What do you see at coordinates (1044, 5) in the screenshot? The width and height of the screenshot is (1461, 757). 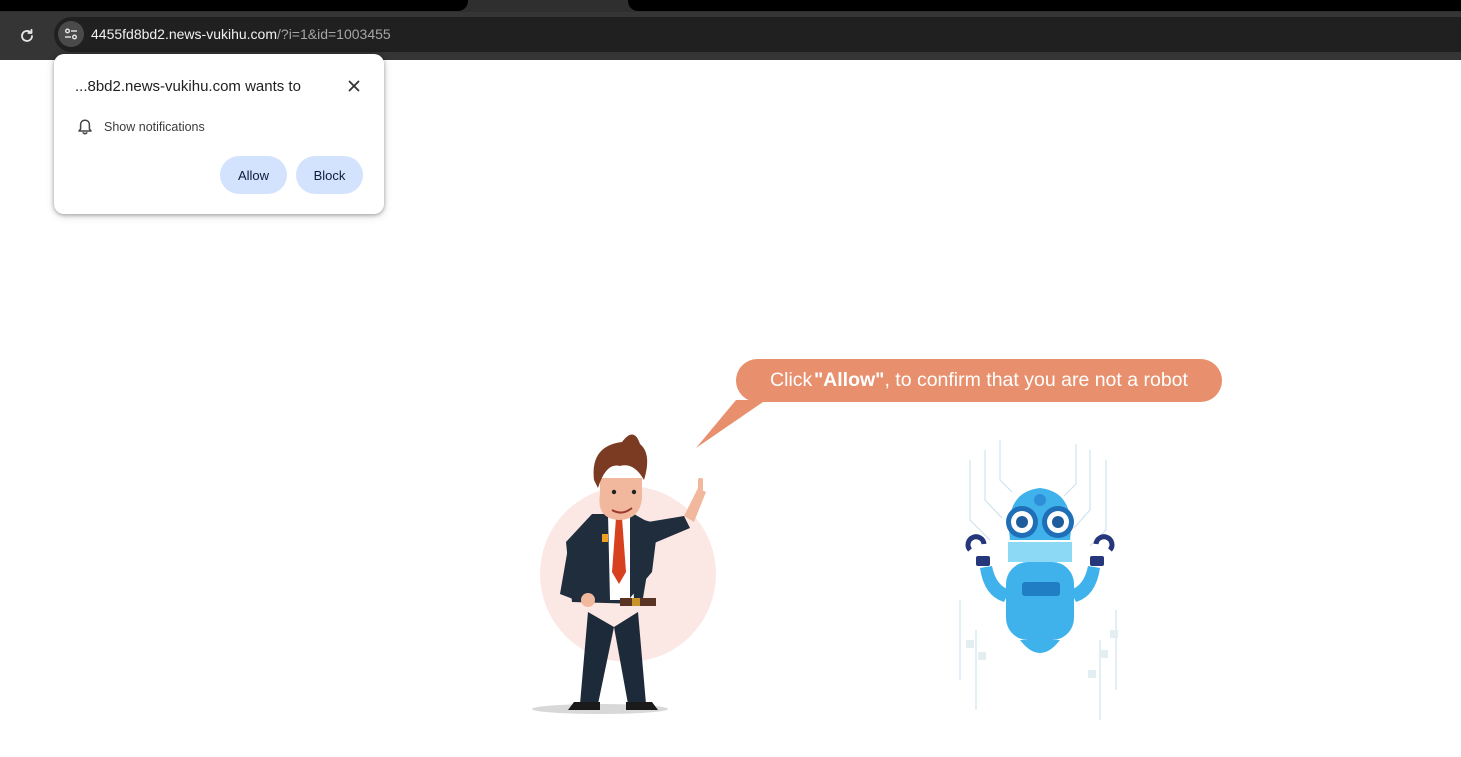 I see `inactive-tab-area-right` at bounding box center [1044, 5].